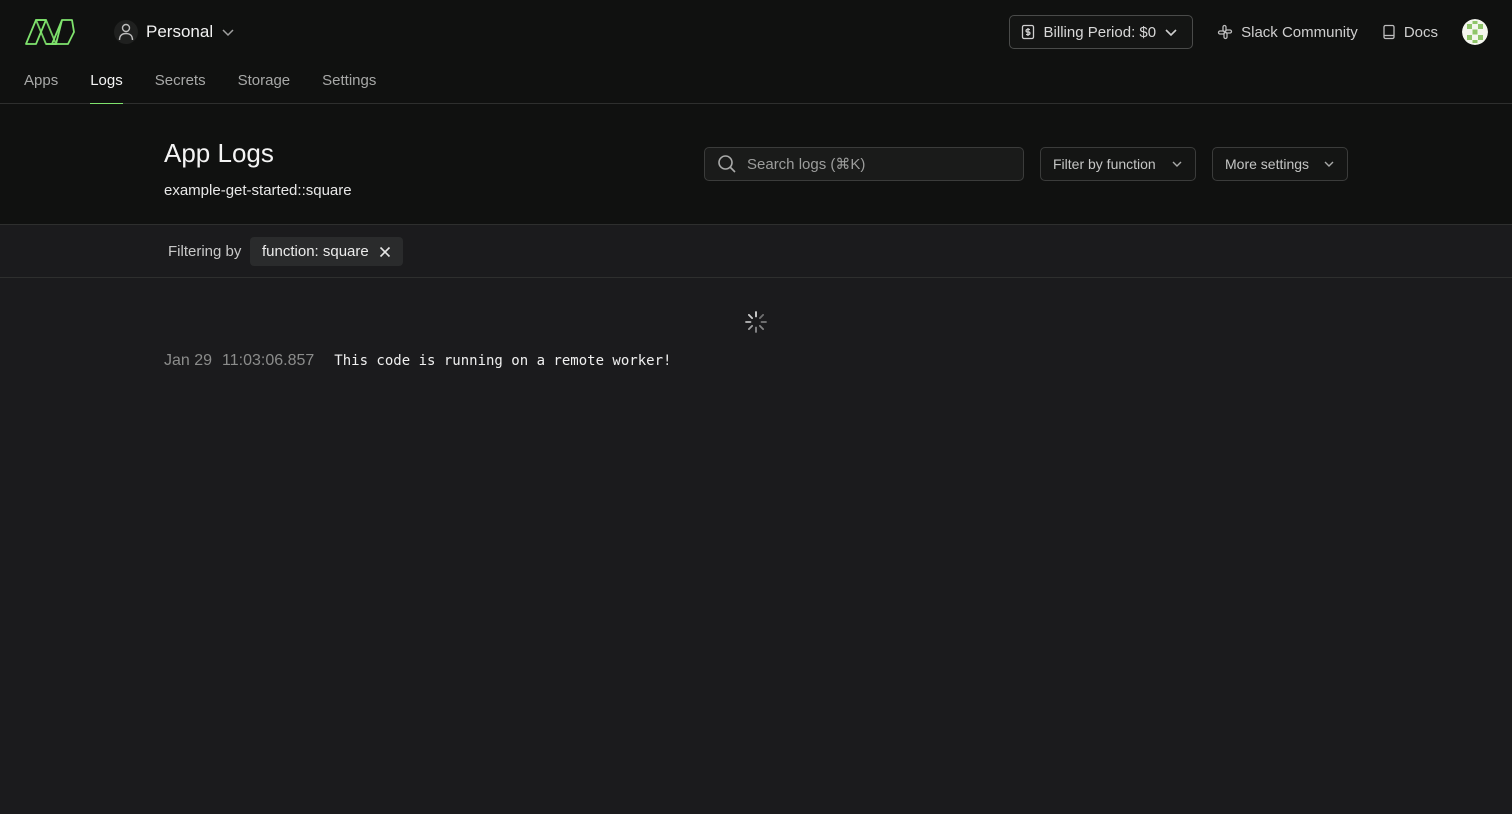 The image size is (1512, 814). Describe the element at coordinates (1104, 164) in the screenshot. I see `filter-function-label: Filter by function` at that location.